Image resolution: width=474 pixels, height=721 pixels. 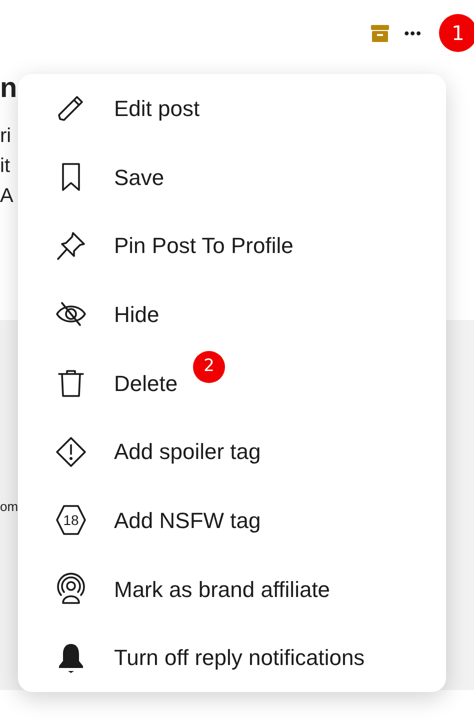 What do you see at coordinates (5, 166) in the screenshot?
I see `post-text: it` at bounding box center [5, 166].